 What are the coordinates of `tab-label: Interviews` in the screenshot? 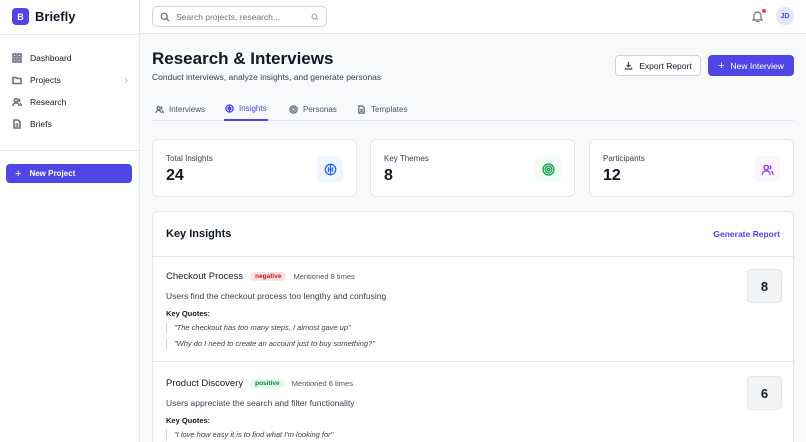 It's located at (187, 109).